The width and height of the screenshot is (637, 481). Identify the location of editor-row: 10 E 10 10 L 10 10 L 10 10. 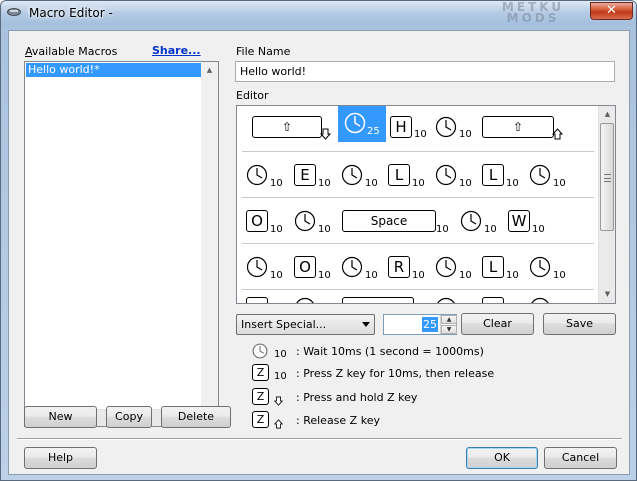
(418, 175).